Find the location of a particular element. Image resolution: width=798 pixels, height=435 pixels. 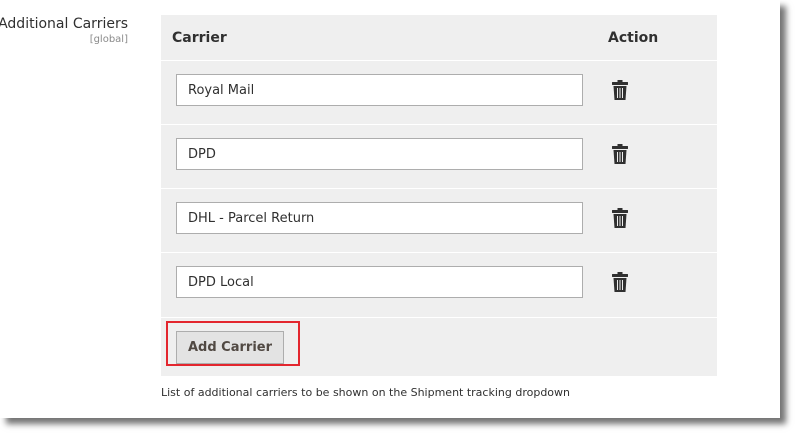

grid-header: Carrier Action is located at coordinates (439, 37).